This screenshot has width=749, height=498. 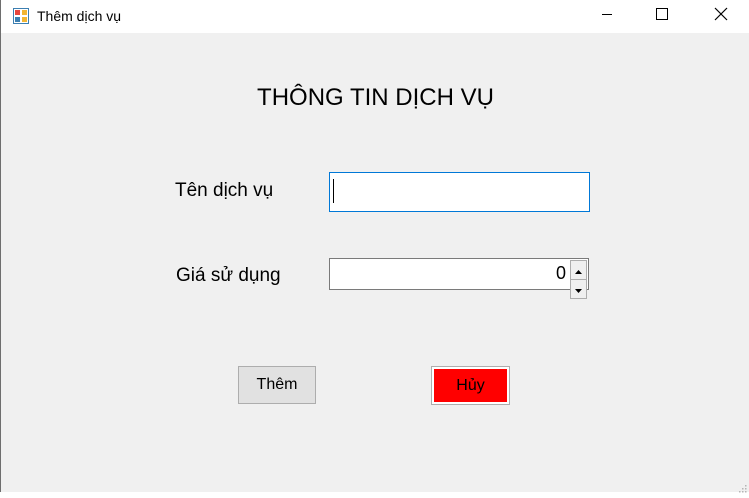 I want to click on close-icon, so click(x=721, y=16).